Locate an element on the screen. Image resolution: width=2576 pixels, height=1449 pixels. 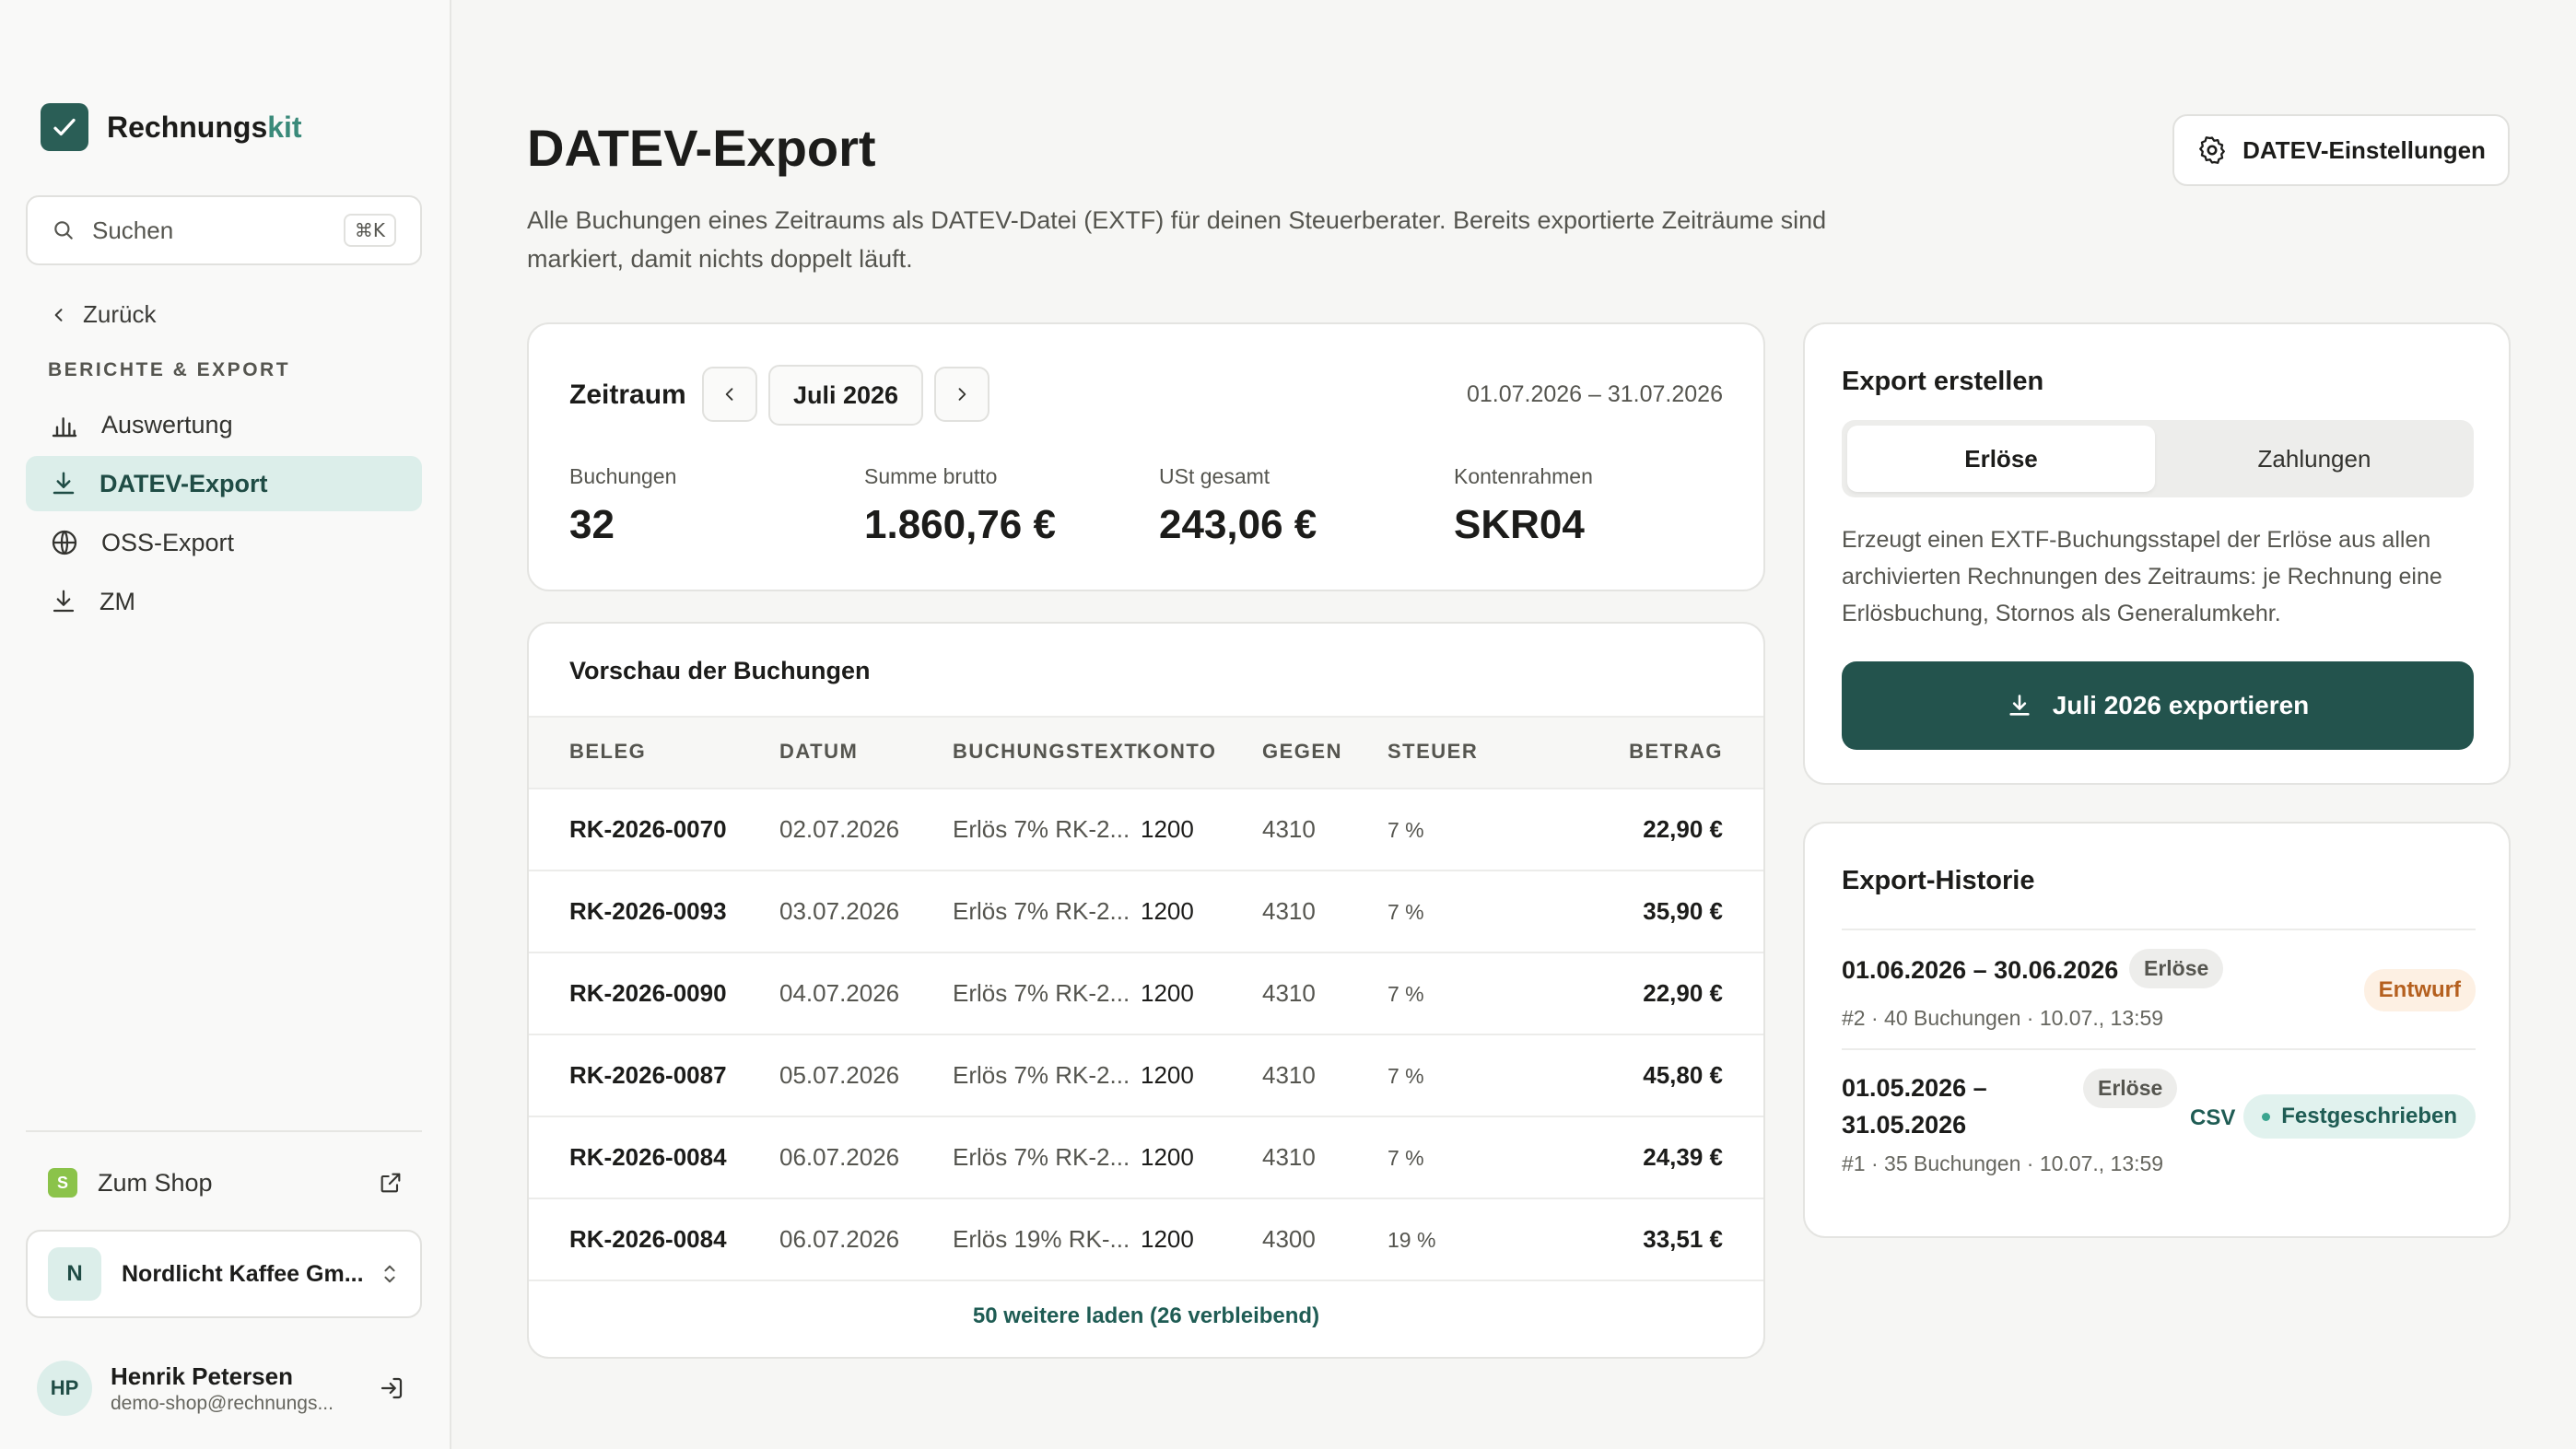
cell-beleg: RK-2026-0084 is located at coordinates (648, 1157).